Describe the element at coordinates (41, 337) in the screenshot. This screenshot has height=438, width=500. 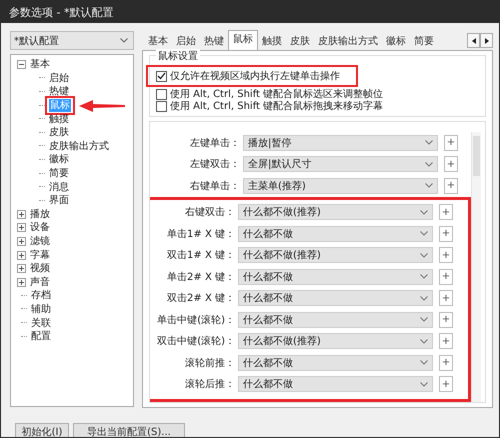
I see `tree-item: 配置` at that location.